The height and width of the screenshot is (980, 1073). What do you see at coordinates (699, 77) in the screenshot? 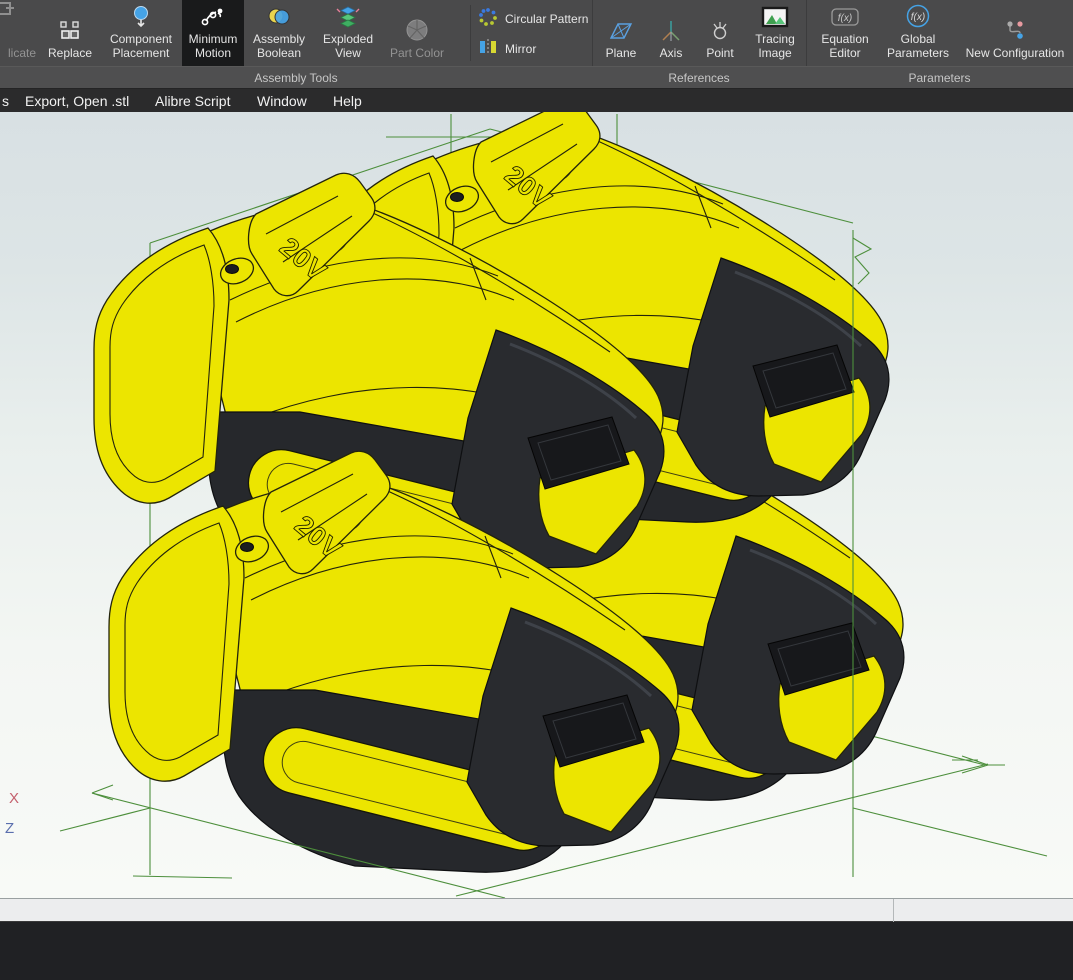
I see `group-label-references: References` at bounding box center [699, 77].